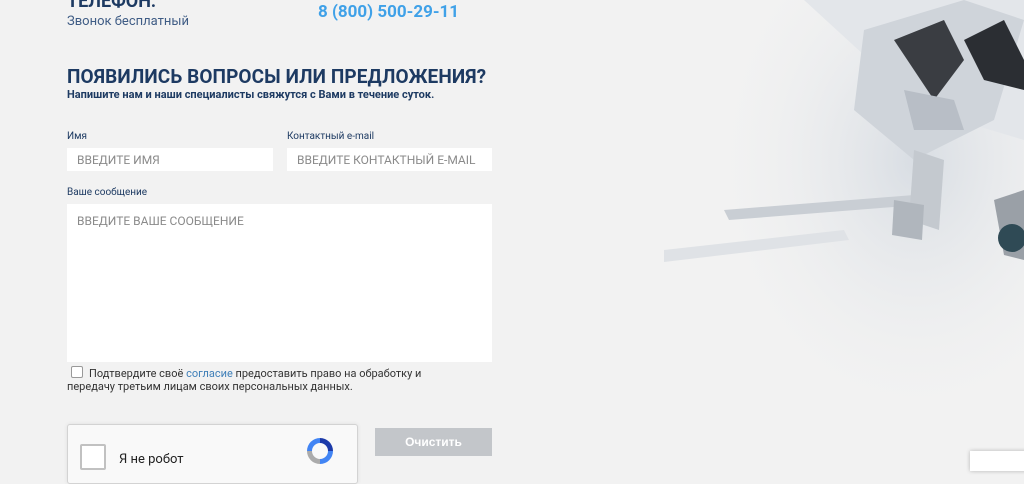 The width and height of the screenshot is (1024, 484). I want to click on corner-widget, so click(997, 461).